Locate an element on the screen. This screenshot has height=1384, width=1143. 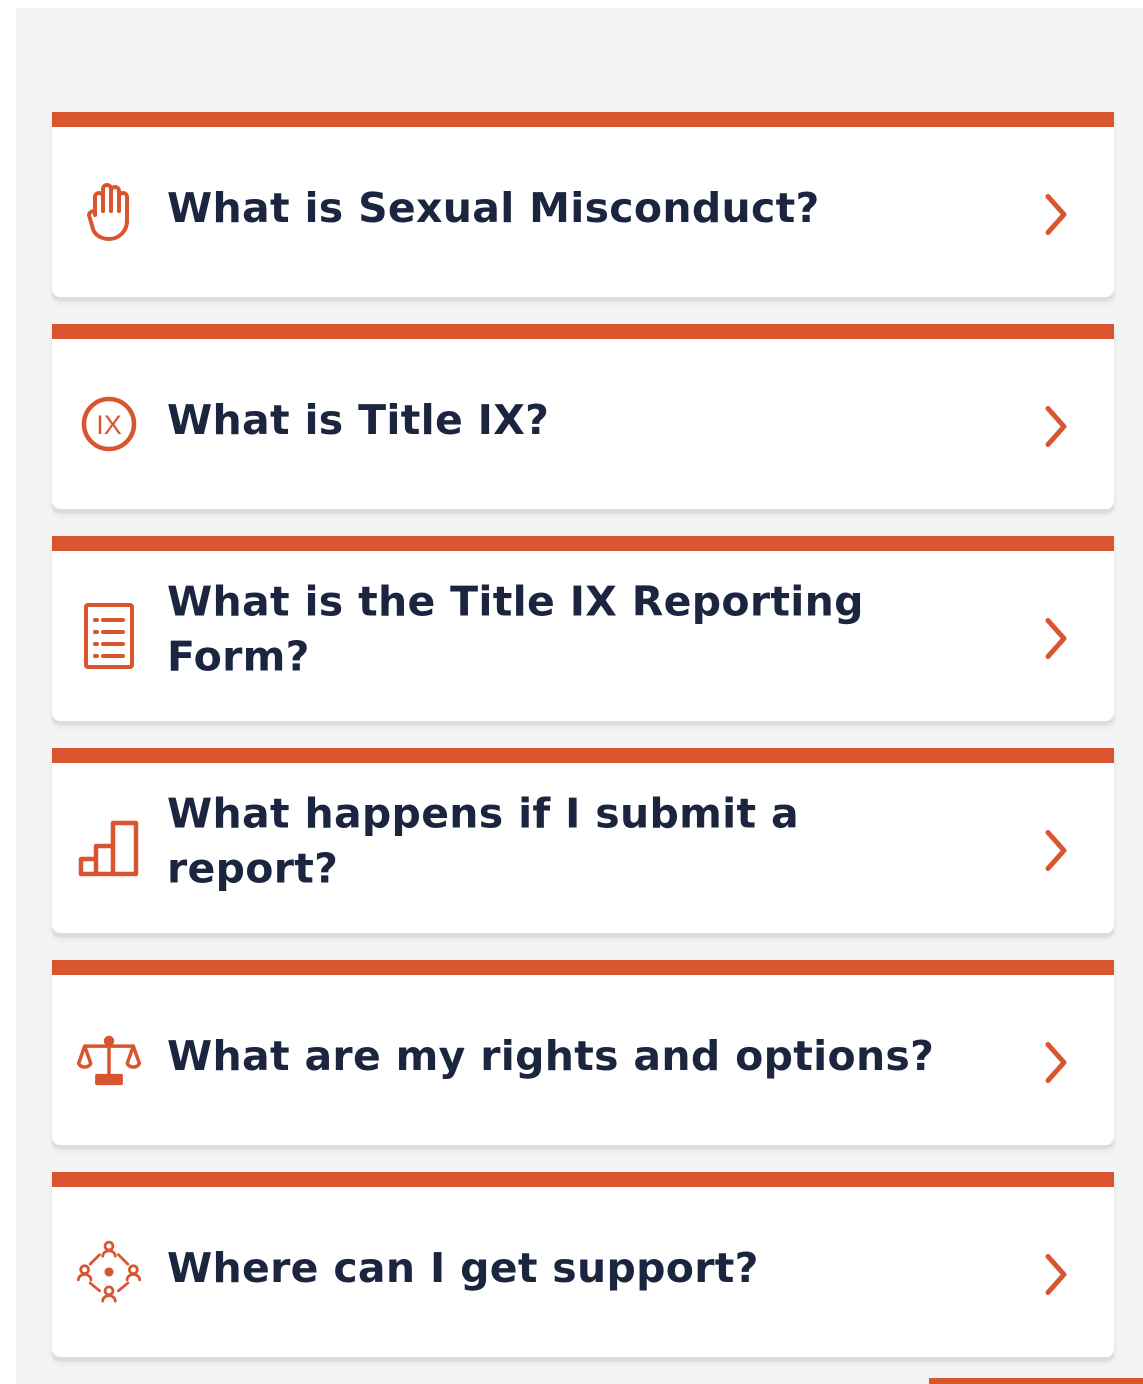
menu-card-sexual-misconduct: What is Sexual Misconduct? is located at coordinates (583, 204).